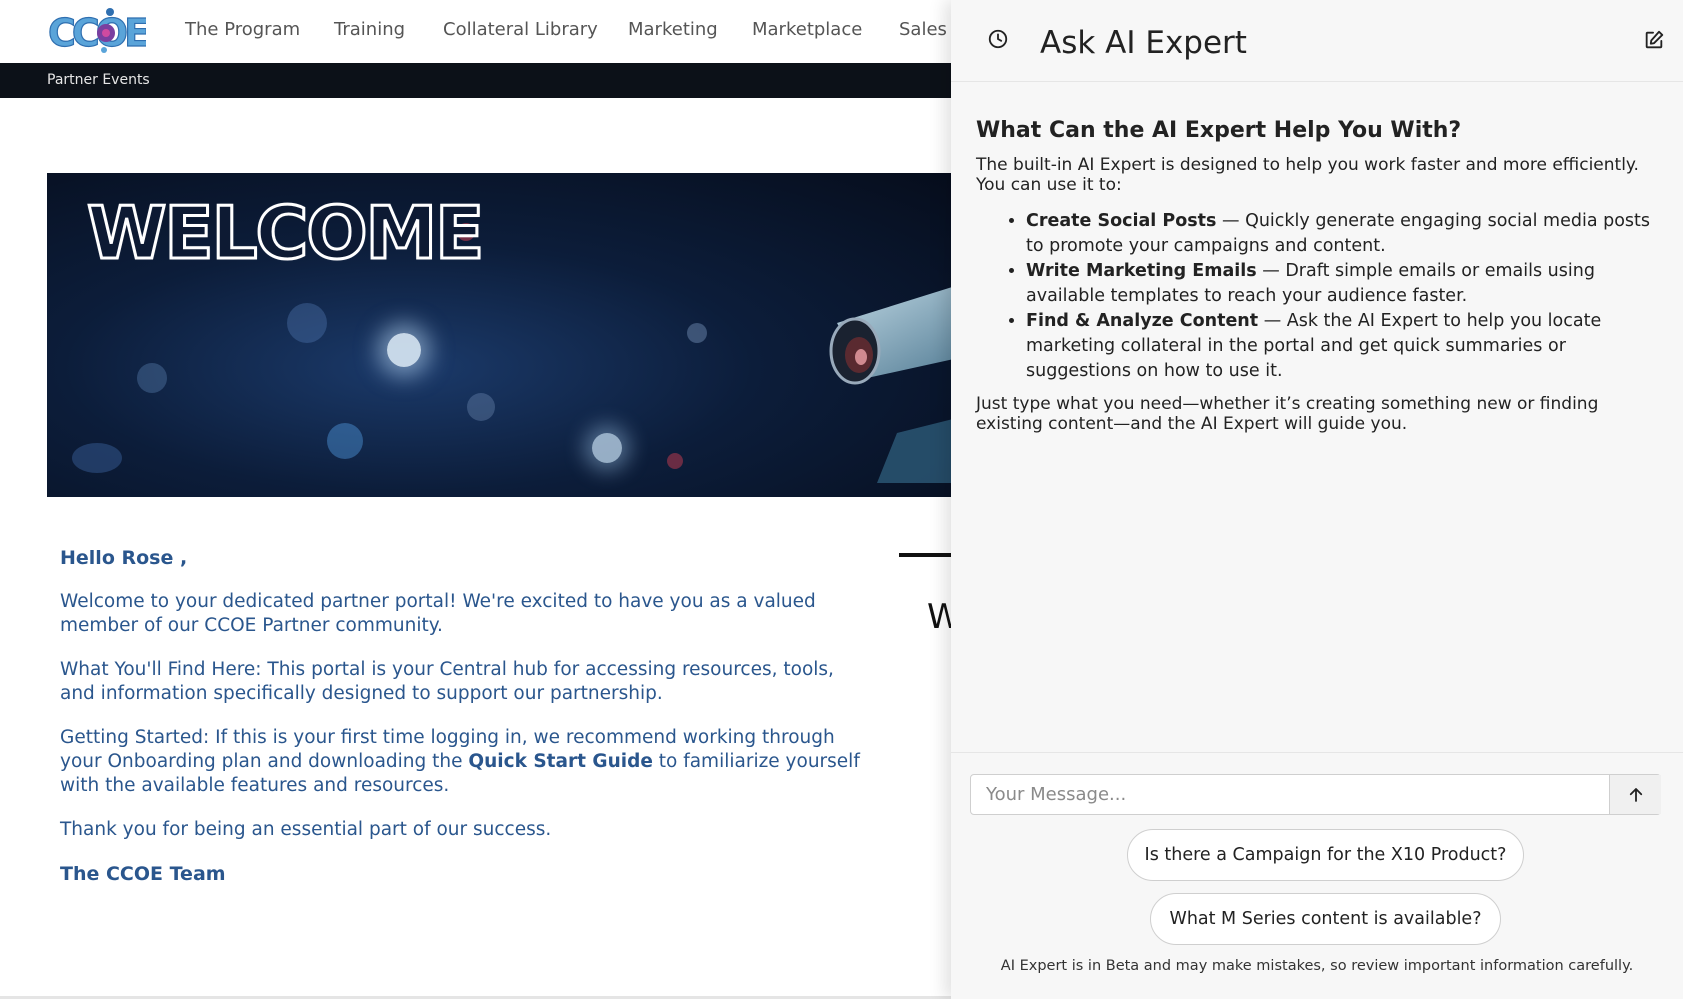 The width and height of the screenshot is (1683, 999). I want to click on nav-item-the-program: The Program, so click(242, 29).